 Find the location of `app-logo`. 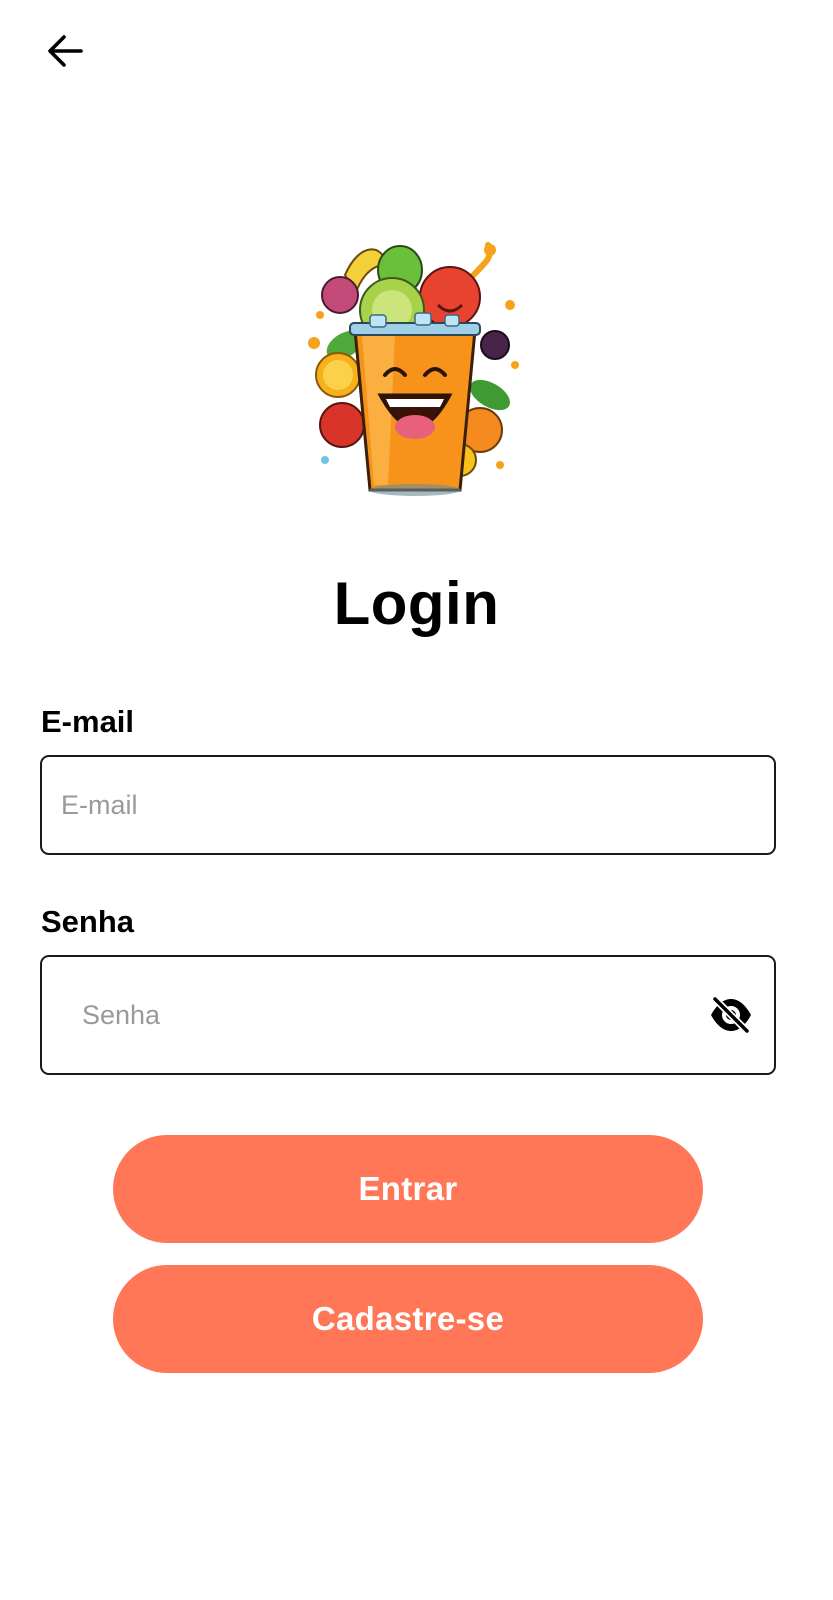

app-logo is located at coordinates (415, 370).